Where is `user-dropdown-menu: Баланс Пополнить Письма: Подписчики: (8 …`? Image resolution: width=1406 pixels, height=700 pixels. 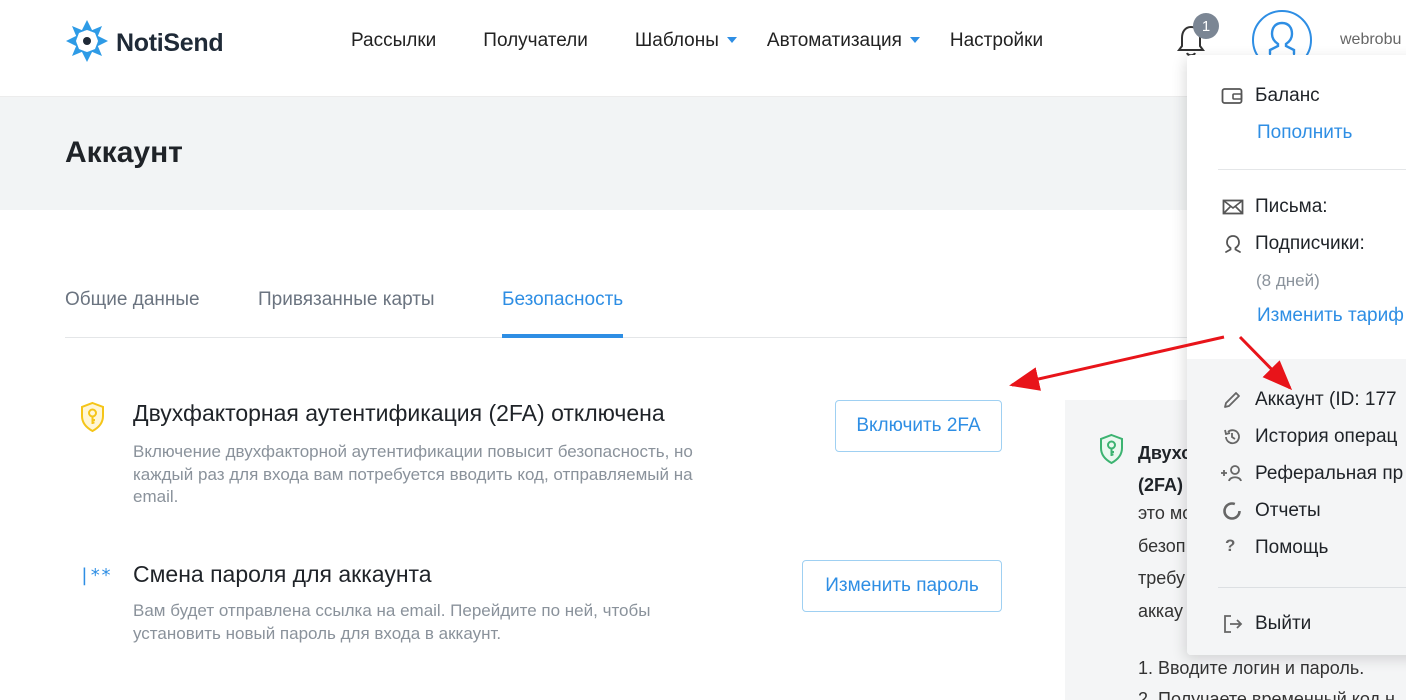
user-dropdown-menu: Баланс Пополнить Письма: Подписчики: (8 … is located at coordinates (1296, 355).